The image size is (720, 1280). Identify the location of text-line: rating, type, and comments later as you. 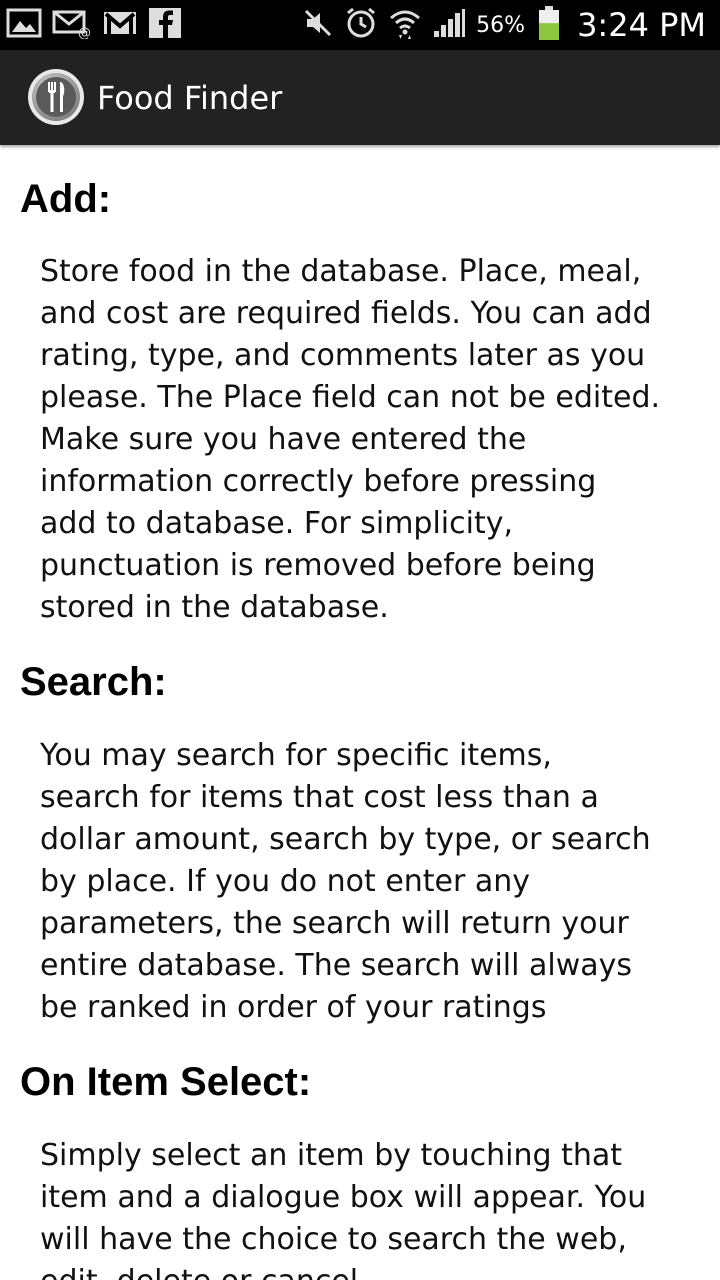
(343, 355).